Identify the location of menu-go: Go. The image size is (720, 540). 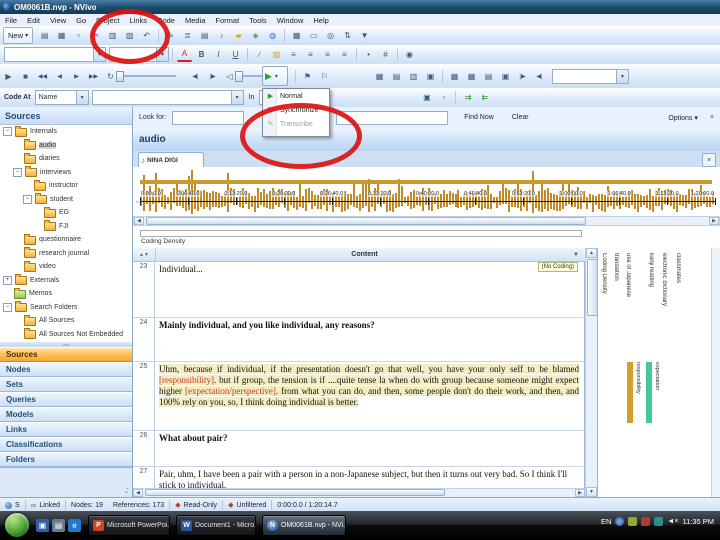
(81, 20).